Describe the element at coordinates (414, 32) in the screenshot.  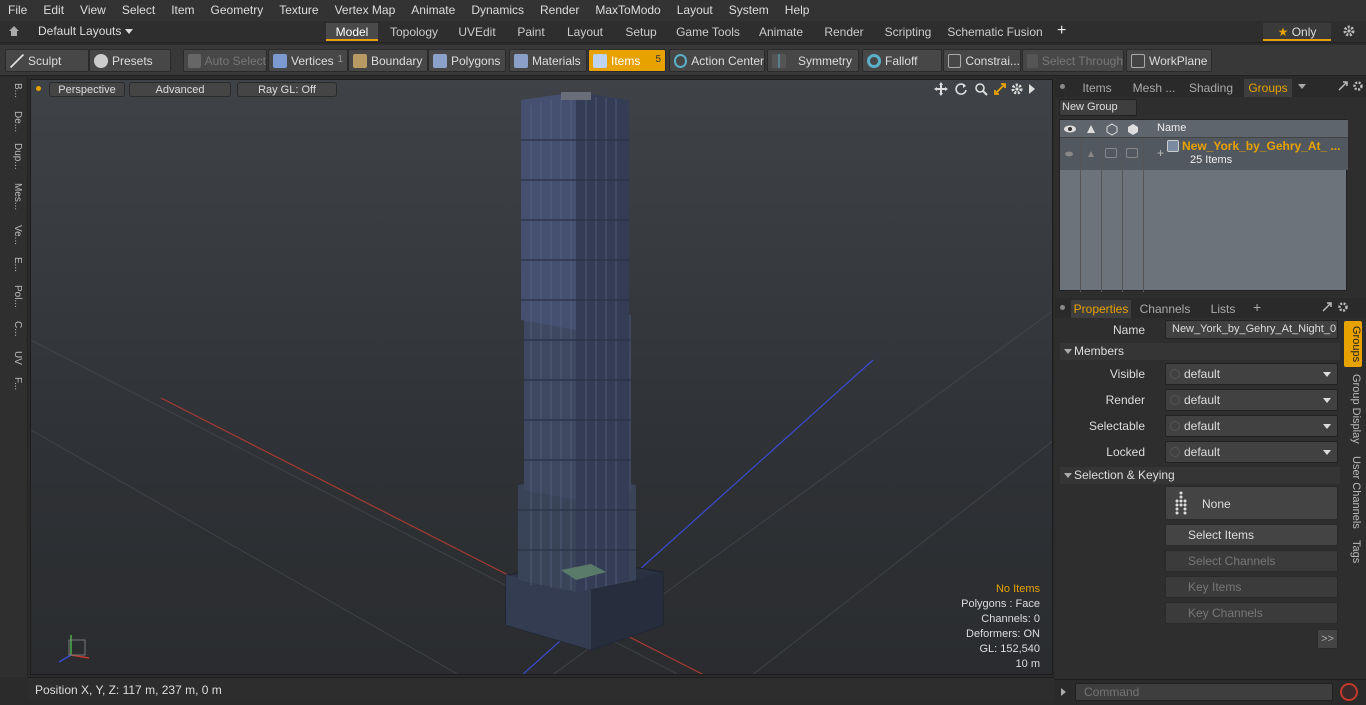
I see `tab-topology: Topology` at that location.